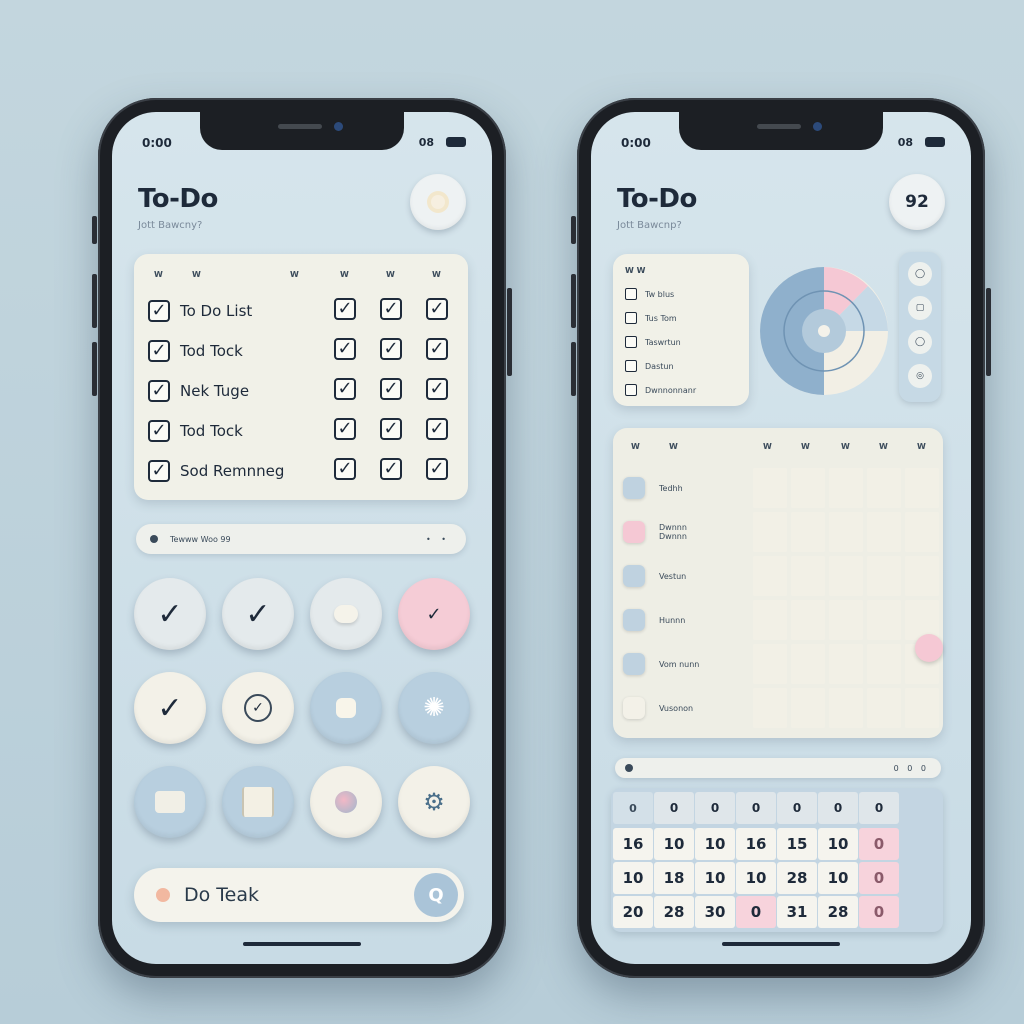 Image resolution: width=1024 pixels, height=1024 pixels. I want to click on strip-button: ▢, so click(920, 308).